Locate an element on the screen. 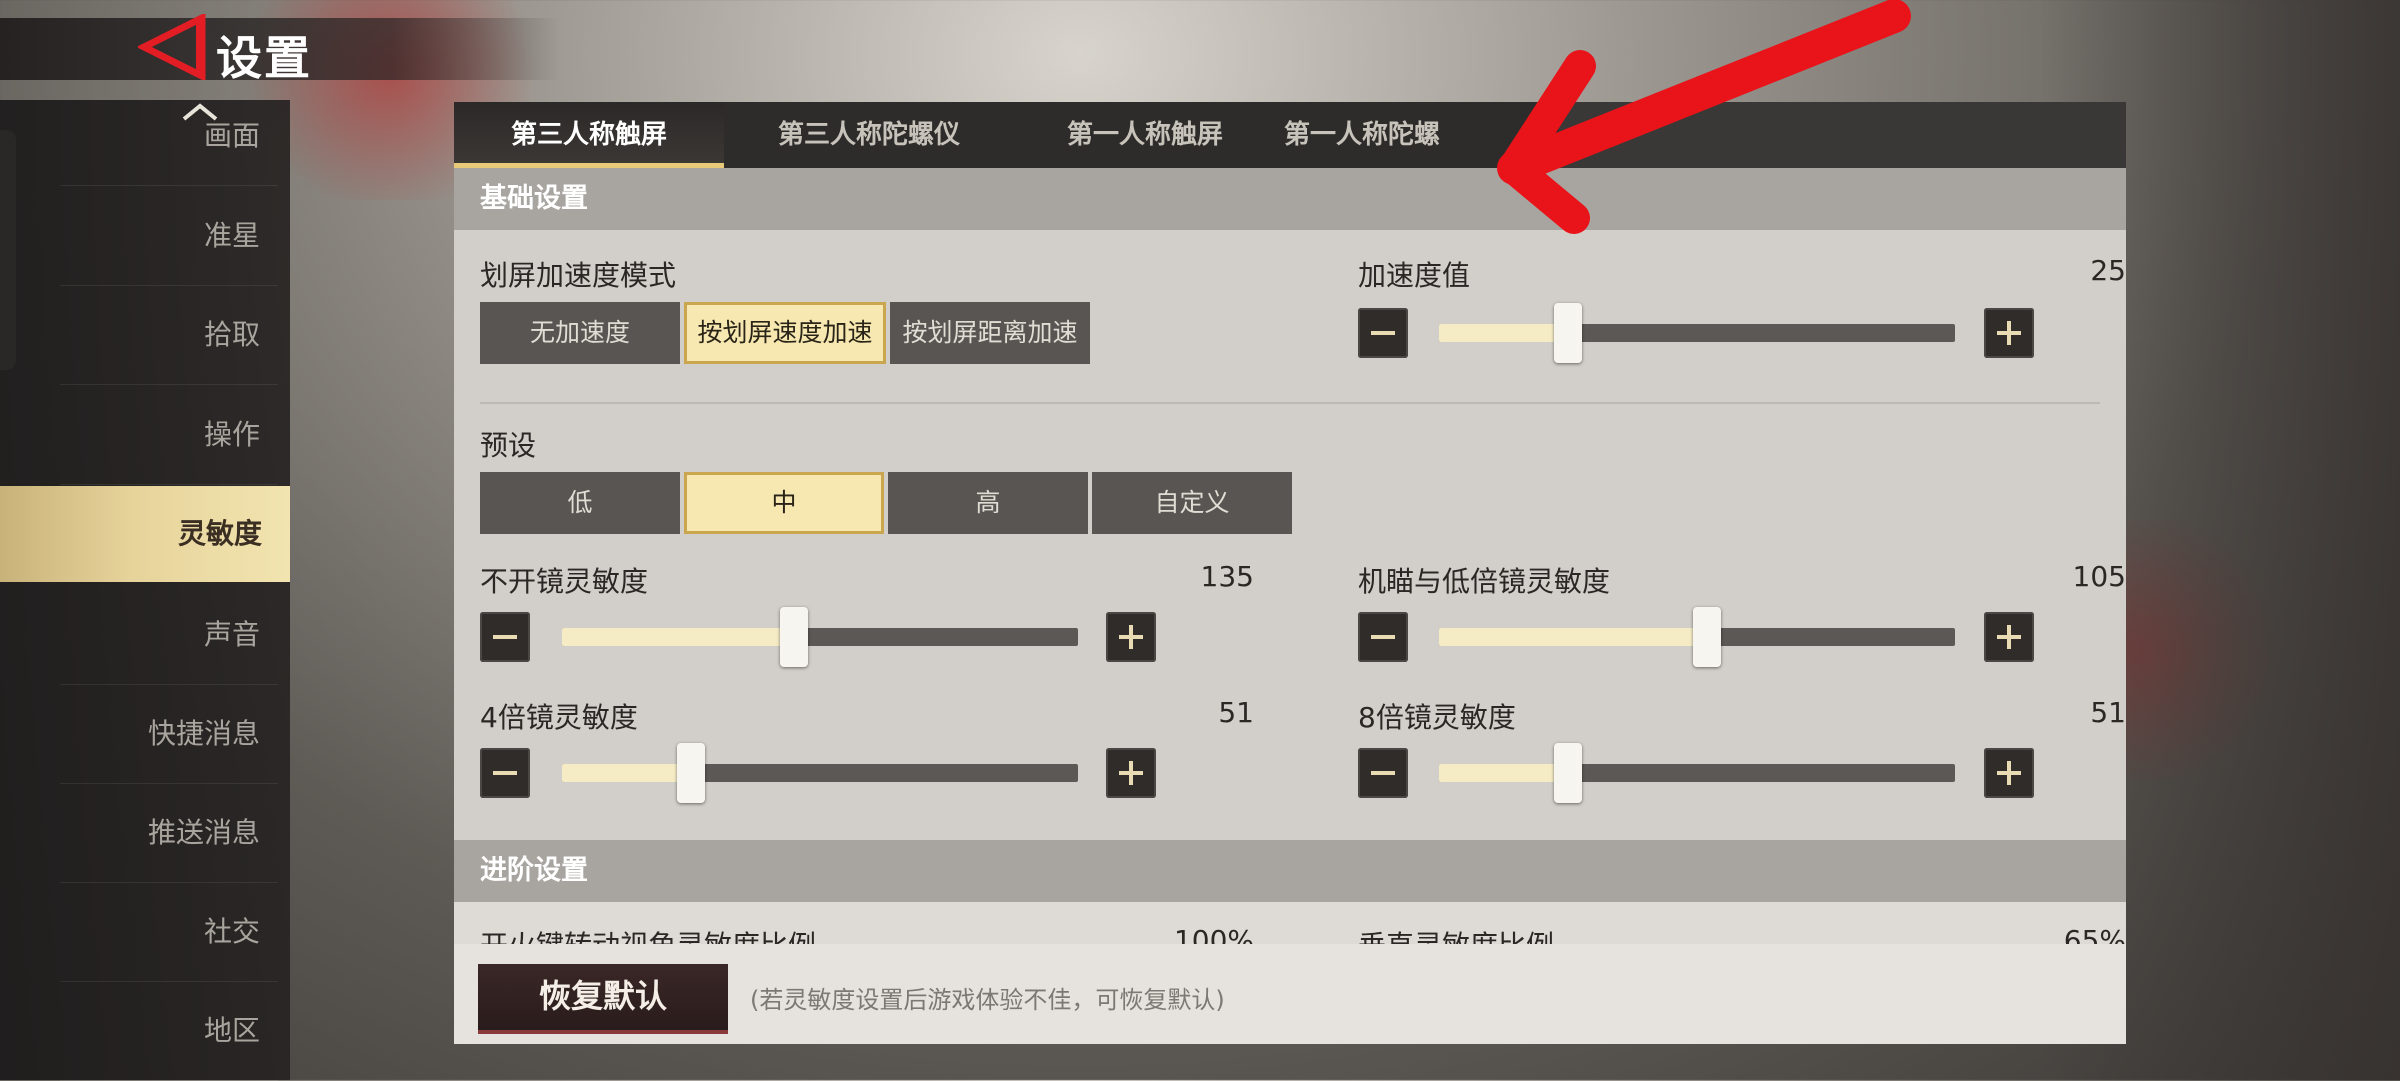 The width and height of the screenshot is (2400, 1081). page-title: 设置 is located at coordinates (264, 58).